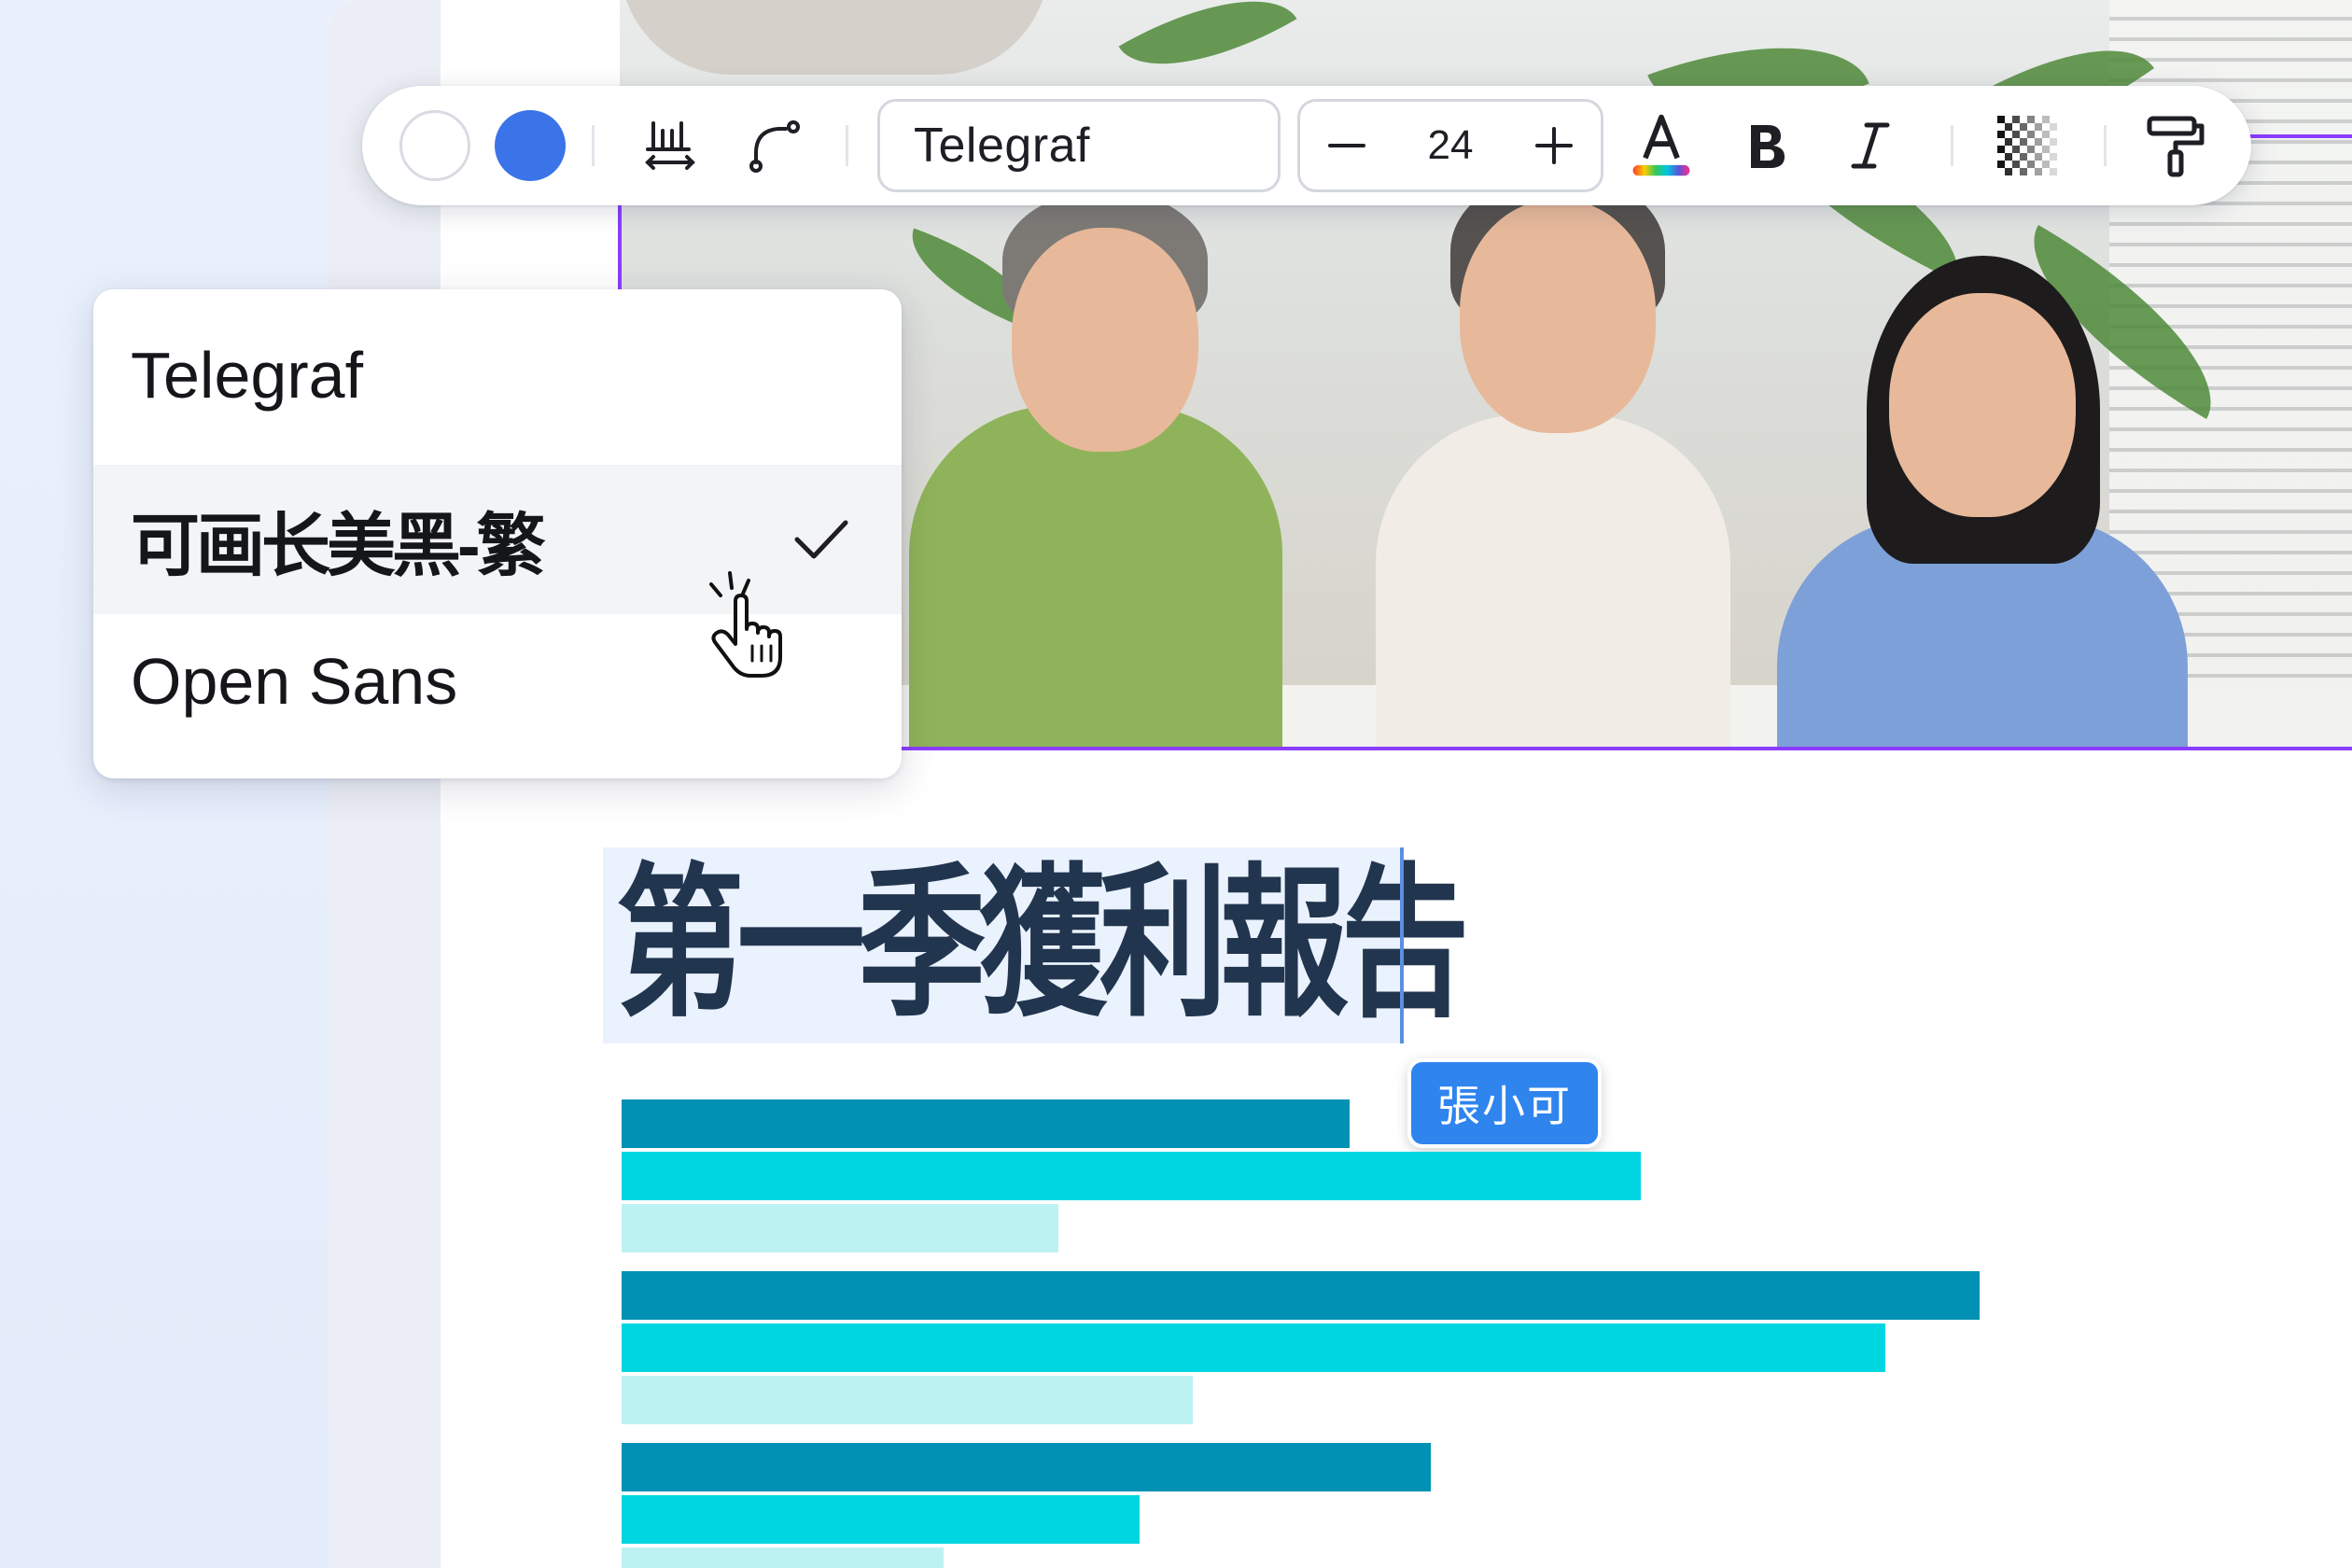 This screenshot has height=1568, width=2352. Describe the element at coordinates (745, 624) in the screenshot. I see `pointer-hand-icon` at that location.